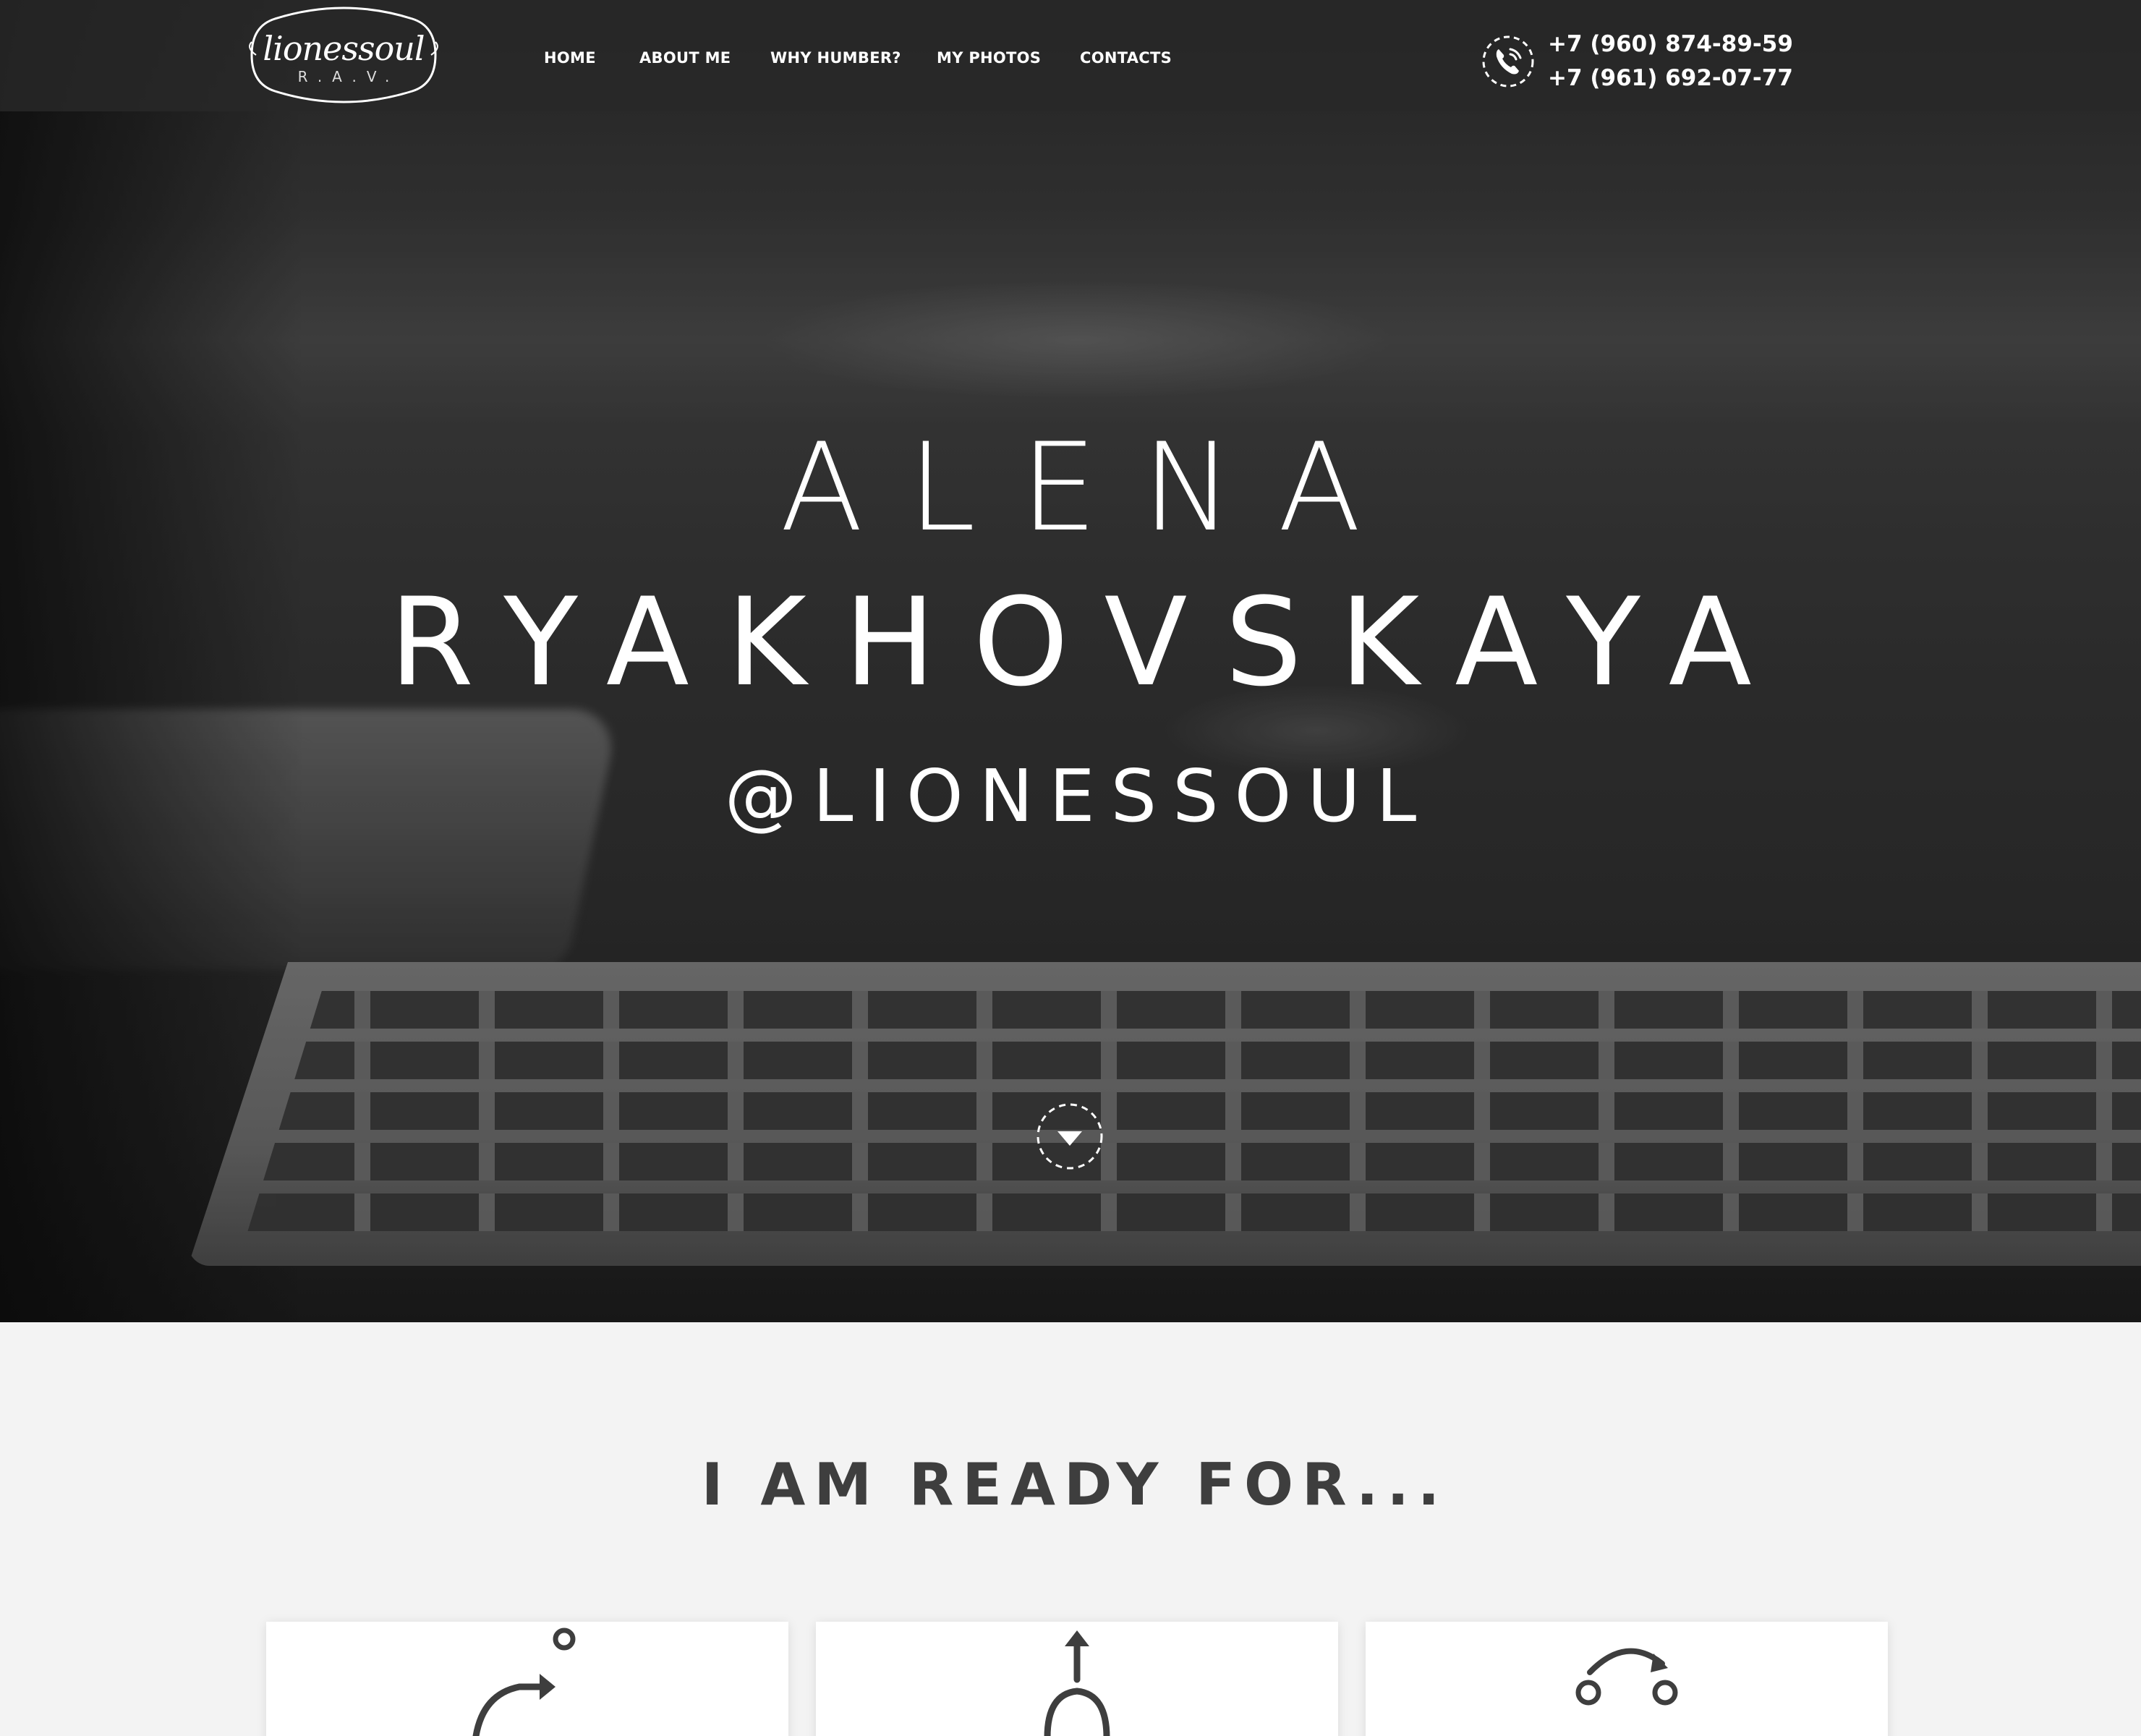  I want to click on growth-icon, so click(1077, 1683).